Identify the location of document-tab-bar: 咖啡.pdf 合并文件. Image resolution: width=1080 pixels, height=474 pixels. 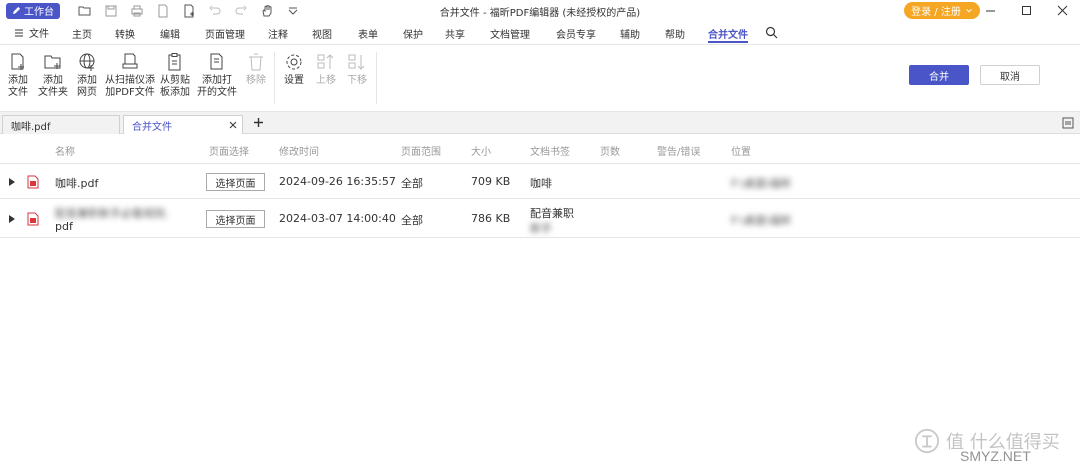
(540, 123).